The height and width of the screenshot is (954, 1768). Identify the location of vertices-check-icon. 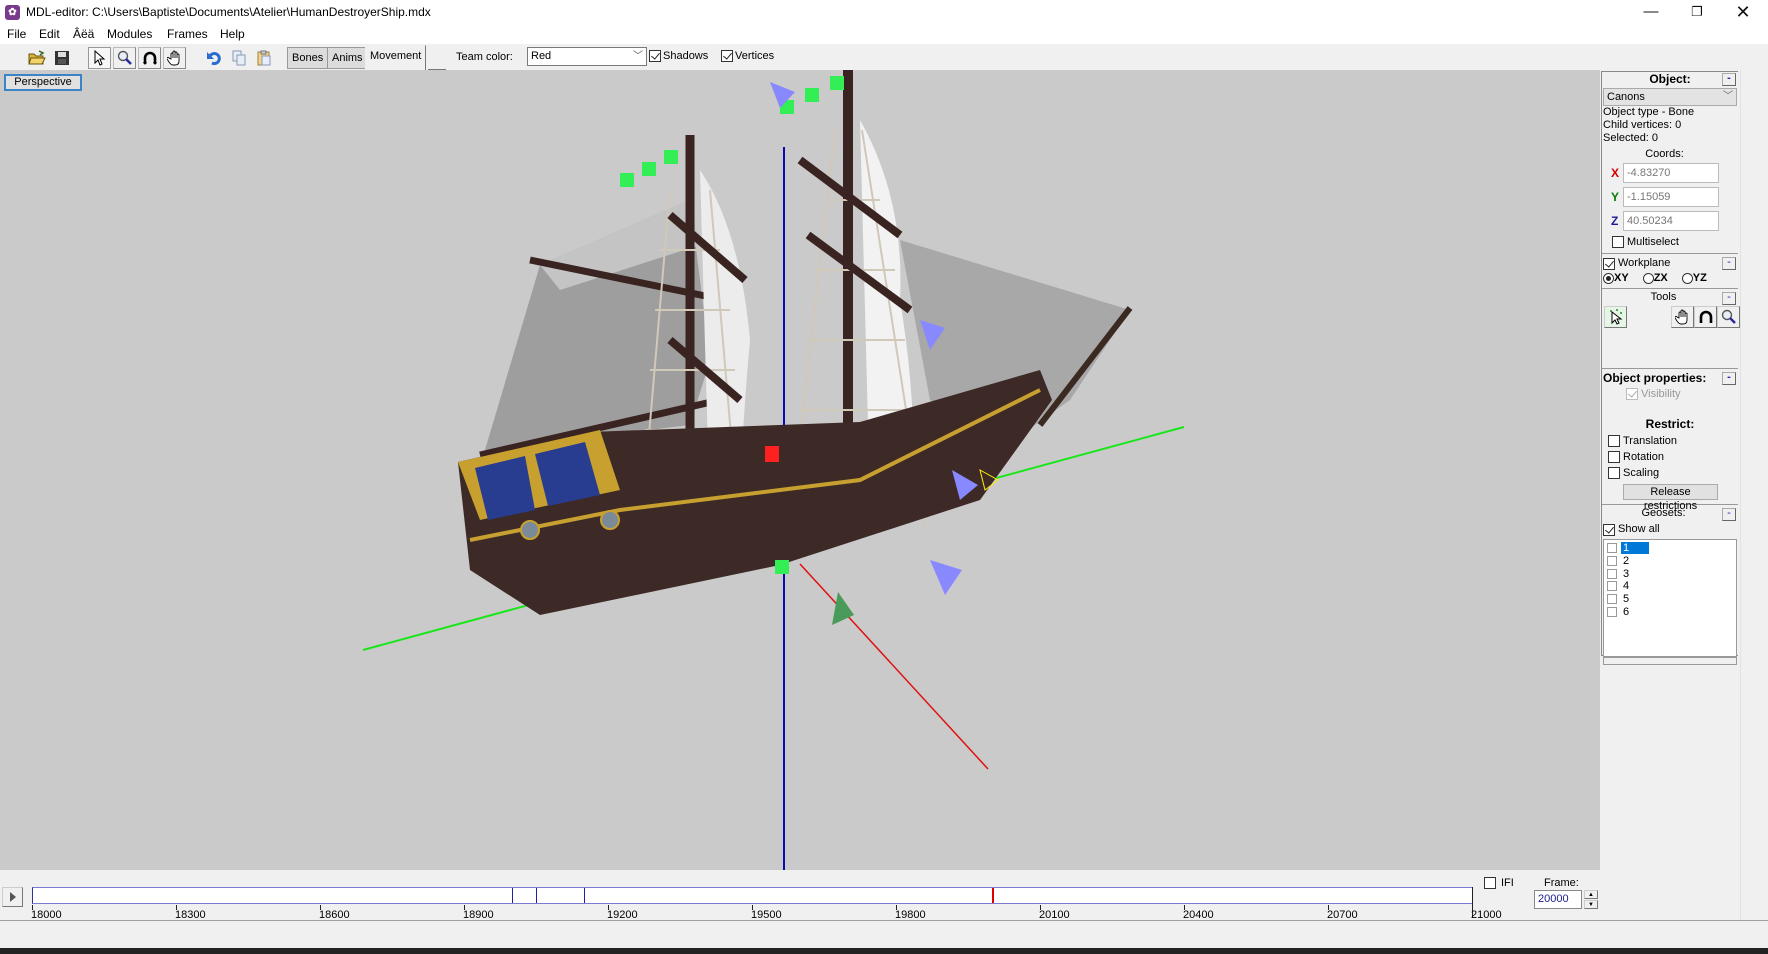
(727, 56).